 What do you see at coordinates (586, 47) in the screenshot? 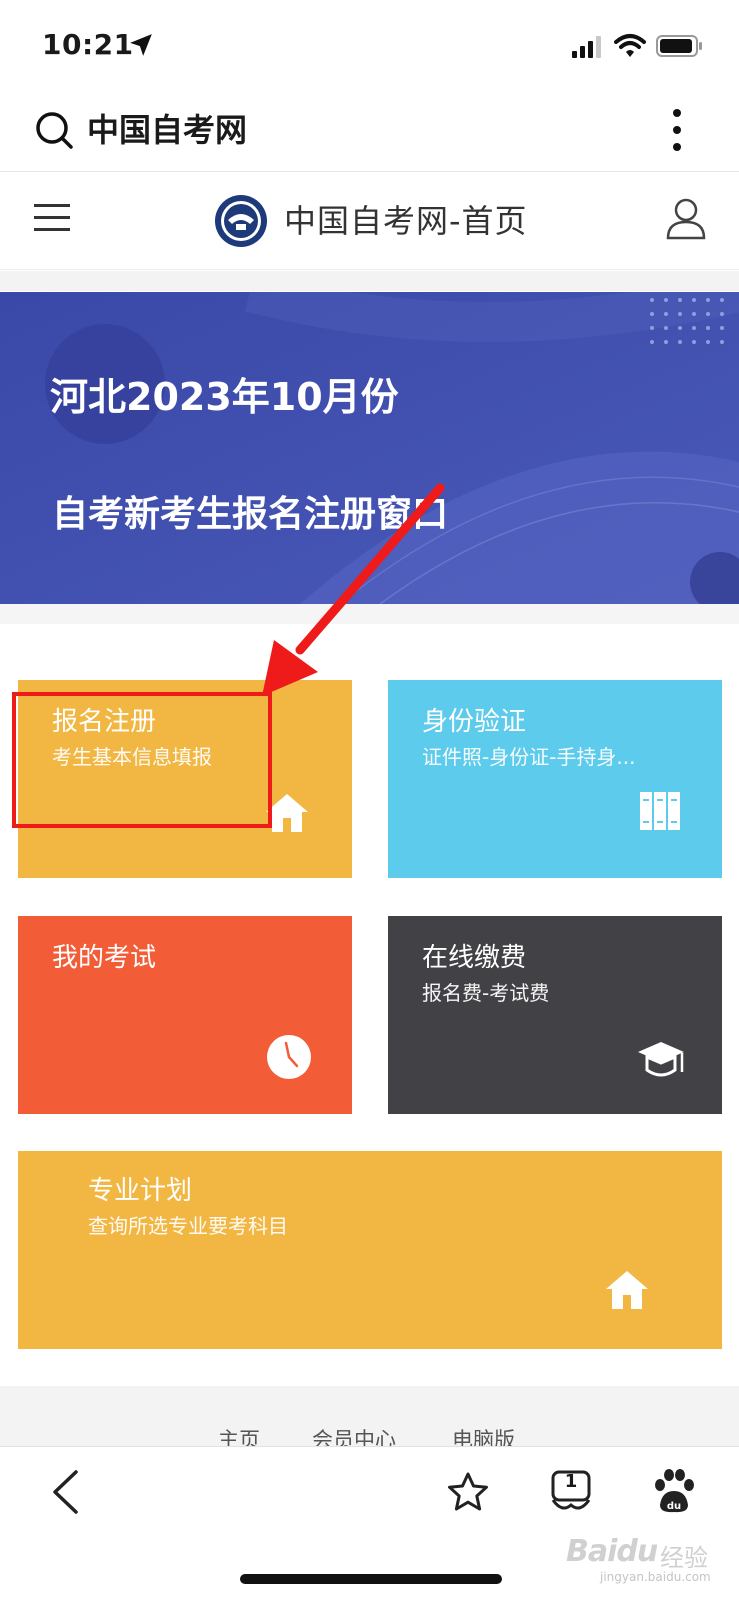
I see `cellular-signal-icon` at bounding box center [586, 47].